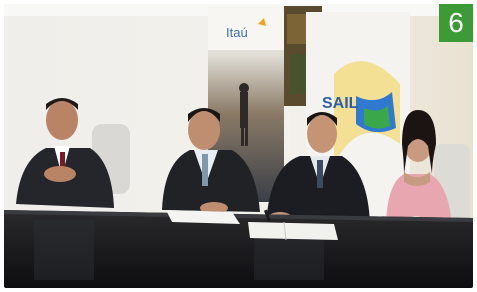  What do you see at coordinates (340, 103) in the screenshot?
I see `banner-right-brand: SAIL` at bounding box center [340, 103].